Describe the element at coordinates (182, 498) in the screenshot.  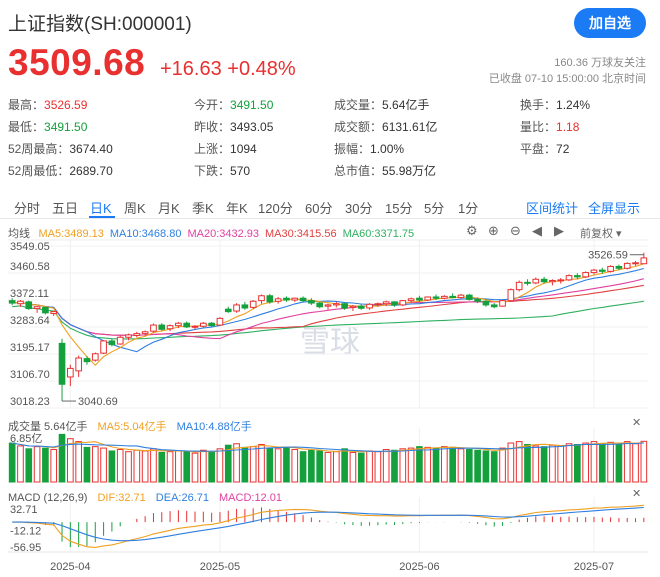
I see `legend-item: DEA:26.71` at that location.